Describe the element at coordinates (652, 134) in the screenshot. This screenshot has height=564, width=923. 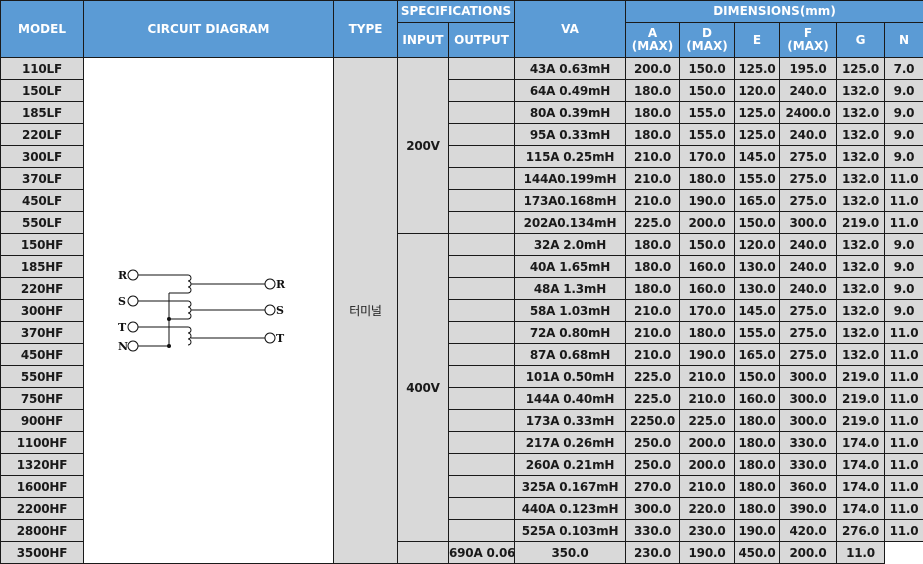
I see `dim-cell-a: 180.0` at that location.